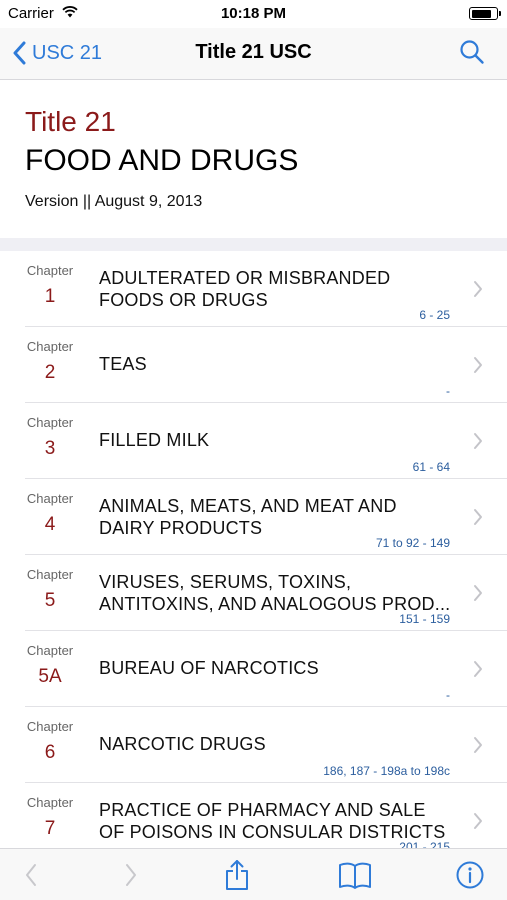 The height and width of the screenshot is (900, 507). What do you see at coordinates (424, 844) in the screenshot?
I see `chapter-sections: 201 - 215` at bounding box center [424, 844].